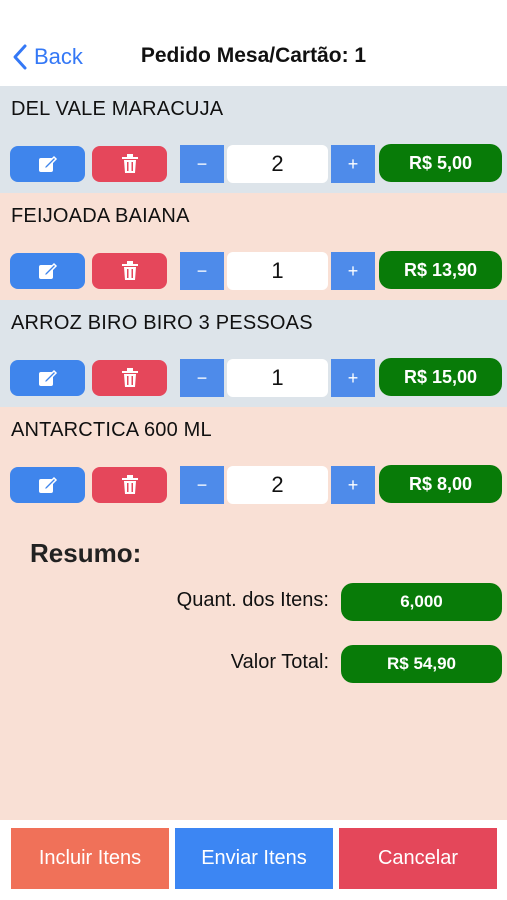 The image size is (507, 900). I want to click on item-name: FEIJOADA BAIANA, so click(100, 216).